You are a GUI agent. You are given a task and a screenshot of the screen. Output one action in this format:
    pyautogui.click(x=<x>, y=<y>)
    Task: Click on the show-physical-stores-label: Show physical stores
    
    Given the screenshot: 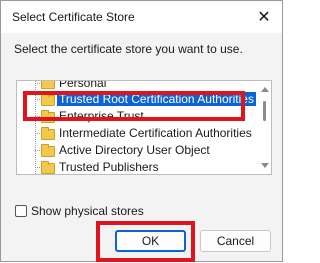 What is the action you would take?
    pyautogui.click(x=87, y=211)
    